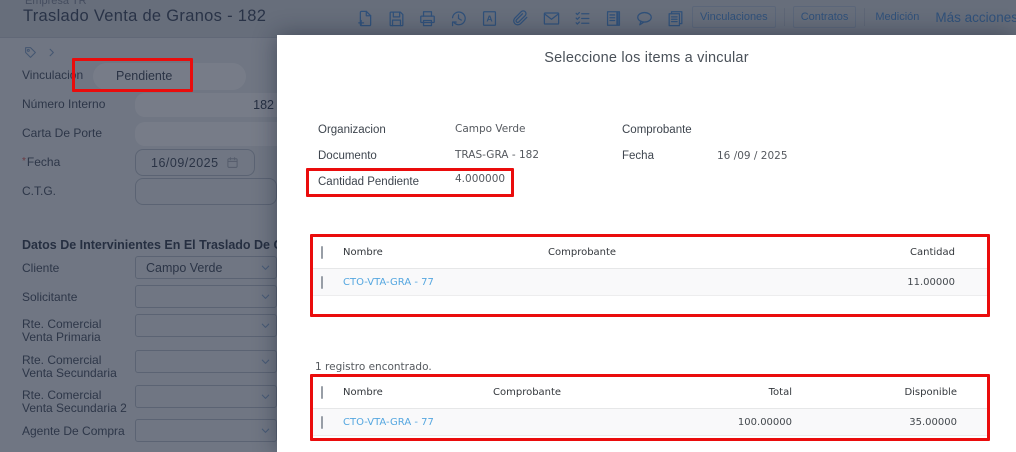  I want to click on annotation-box-vinculacion, so click(132, 75).